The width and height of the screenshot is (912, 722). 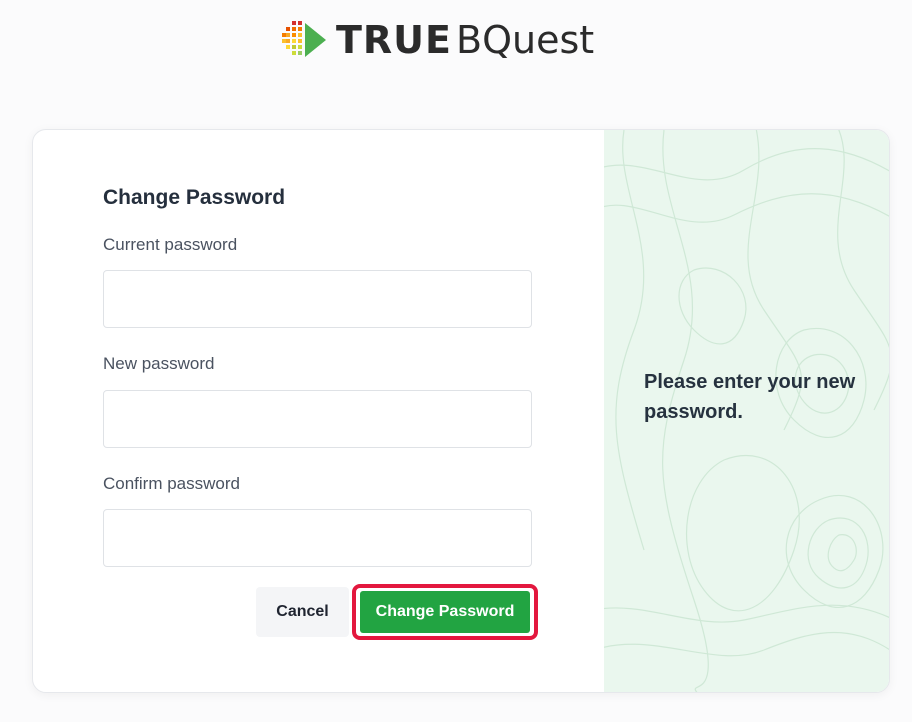 I want to click on confirm-password-input, so click(x=317, y=538).